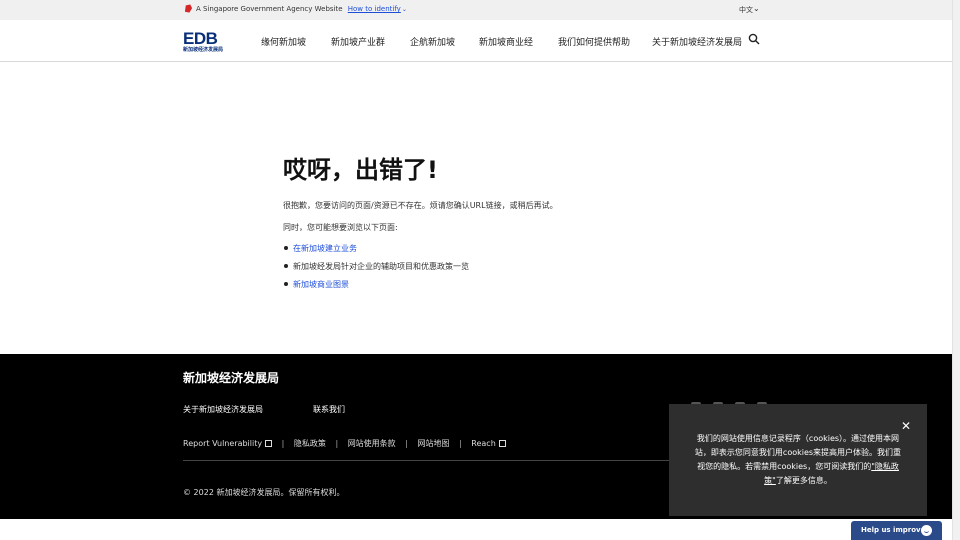  What do you see at coordinates (372, 443) in the screenshot?
I see `terms-of-use-link: 网站使用条款` at bounding box center [372, 443].